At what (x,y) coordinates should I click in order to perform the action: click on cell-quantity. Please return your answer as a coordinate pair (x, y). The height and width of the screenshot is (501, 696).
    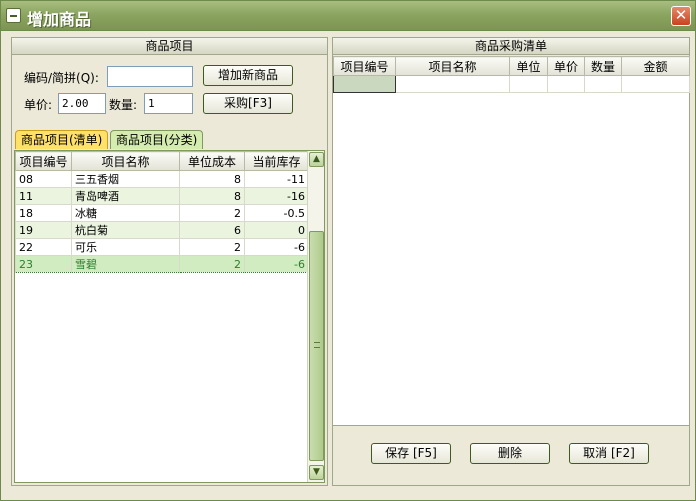
    Looking at the image, I should click on (603, 84).